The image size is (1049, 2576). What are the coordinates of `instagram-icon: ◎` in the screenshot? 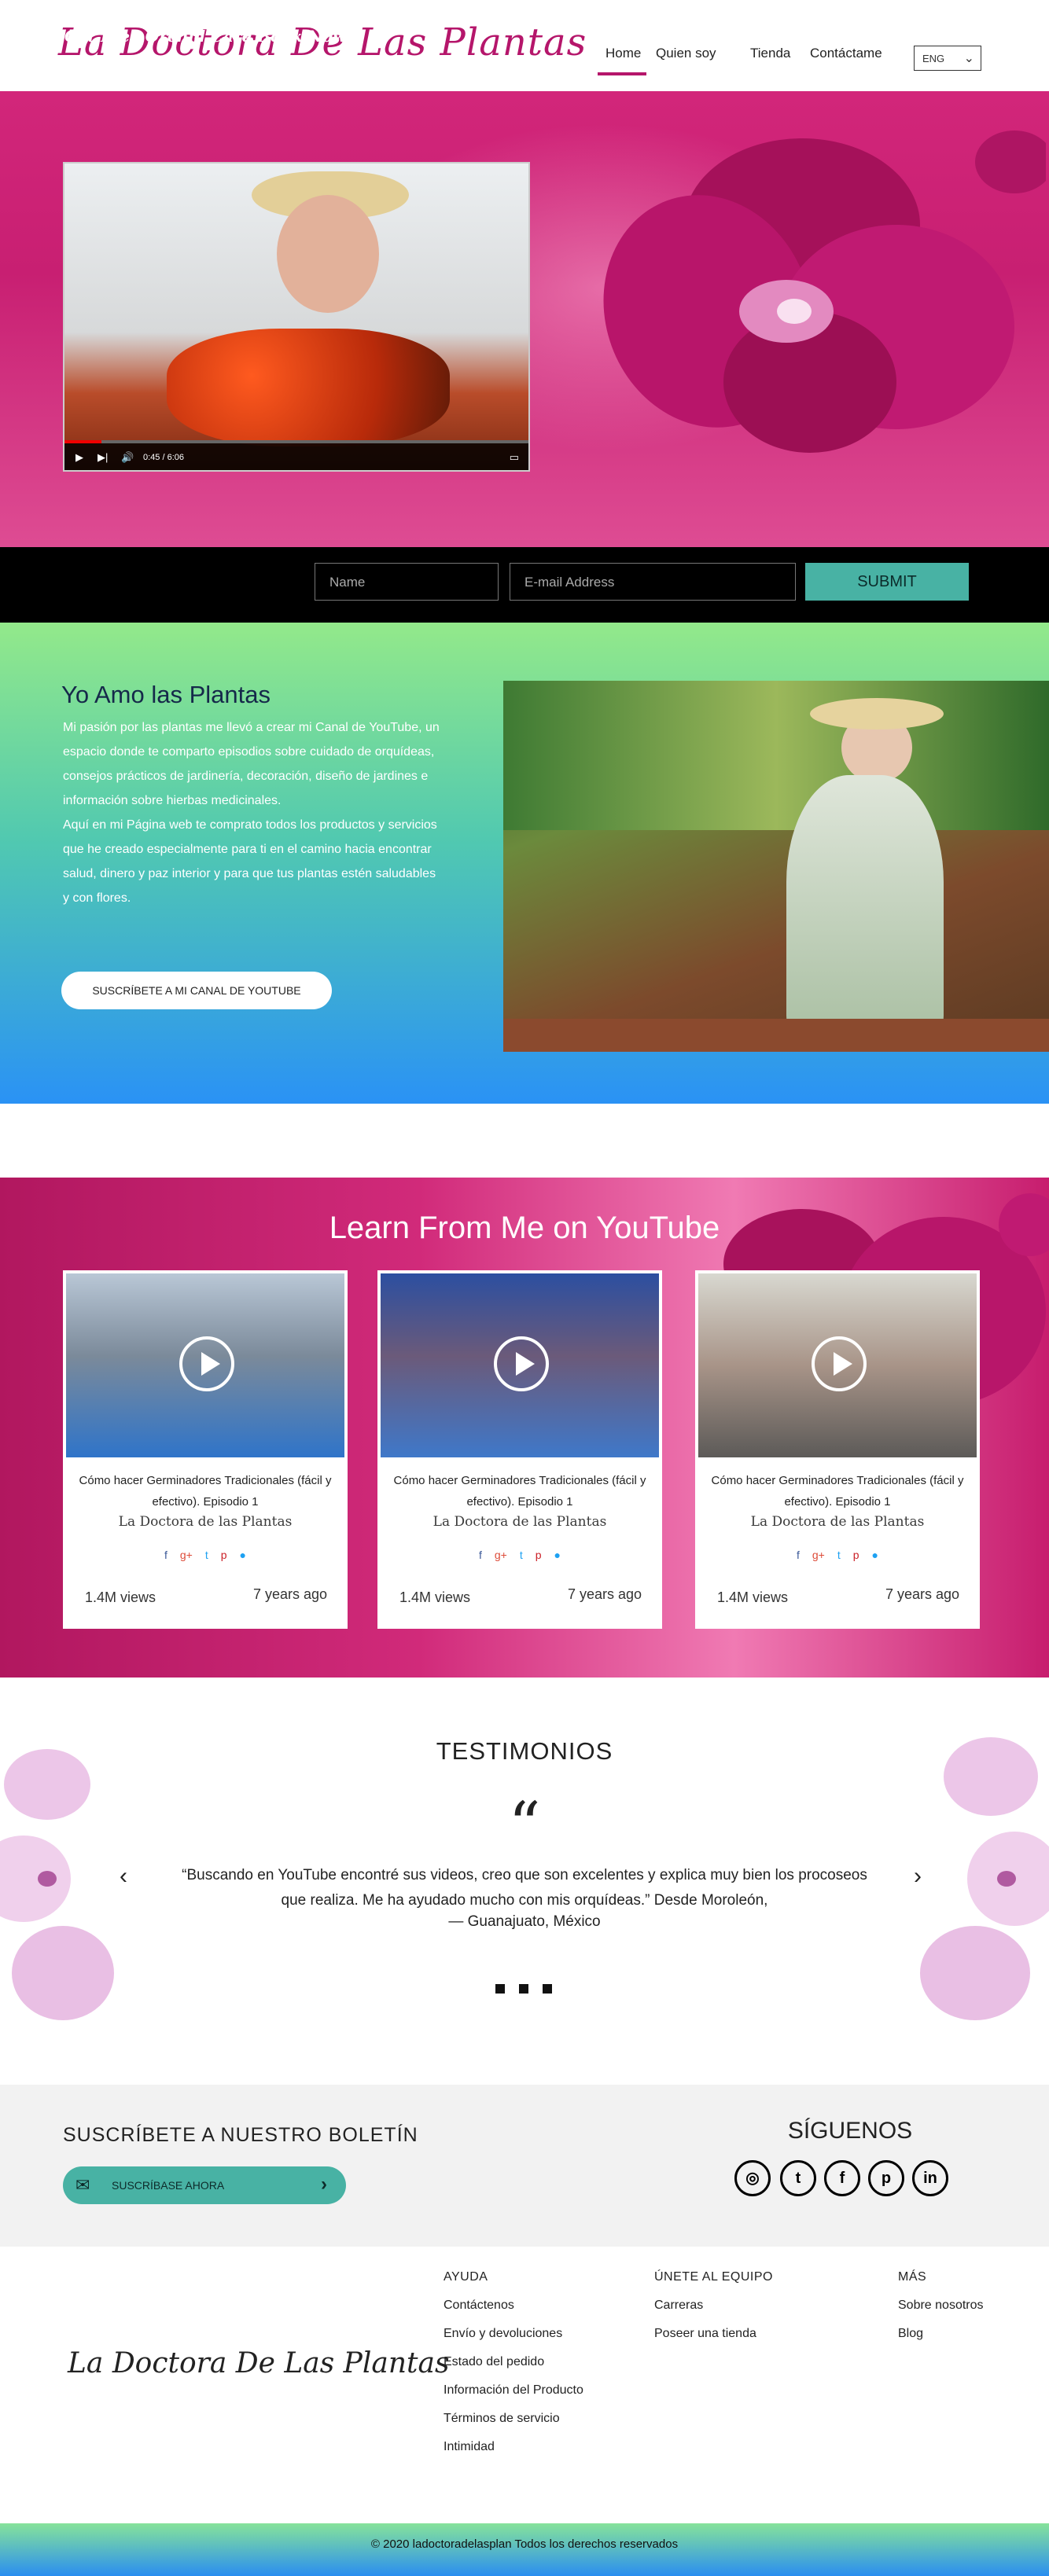 It's located at (752, 2178).